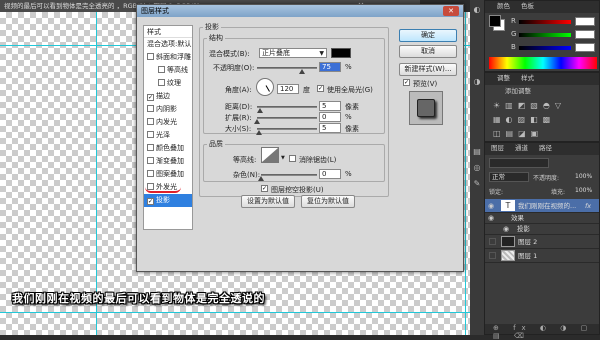 Image resolution: width=600 pixels, height=340 pixels. What do you see at coordinates (428, 35) in the screenshot?
I see `ok-button: 确定` at bounding box center [428, 35].